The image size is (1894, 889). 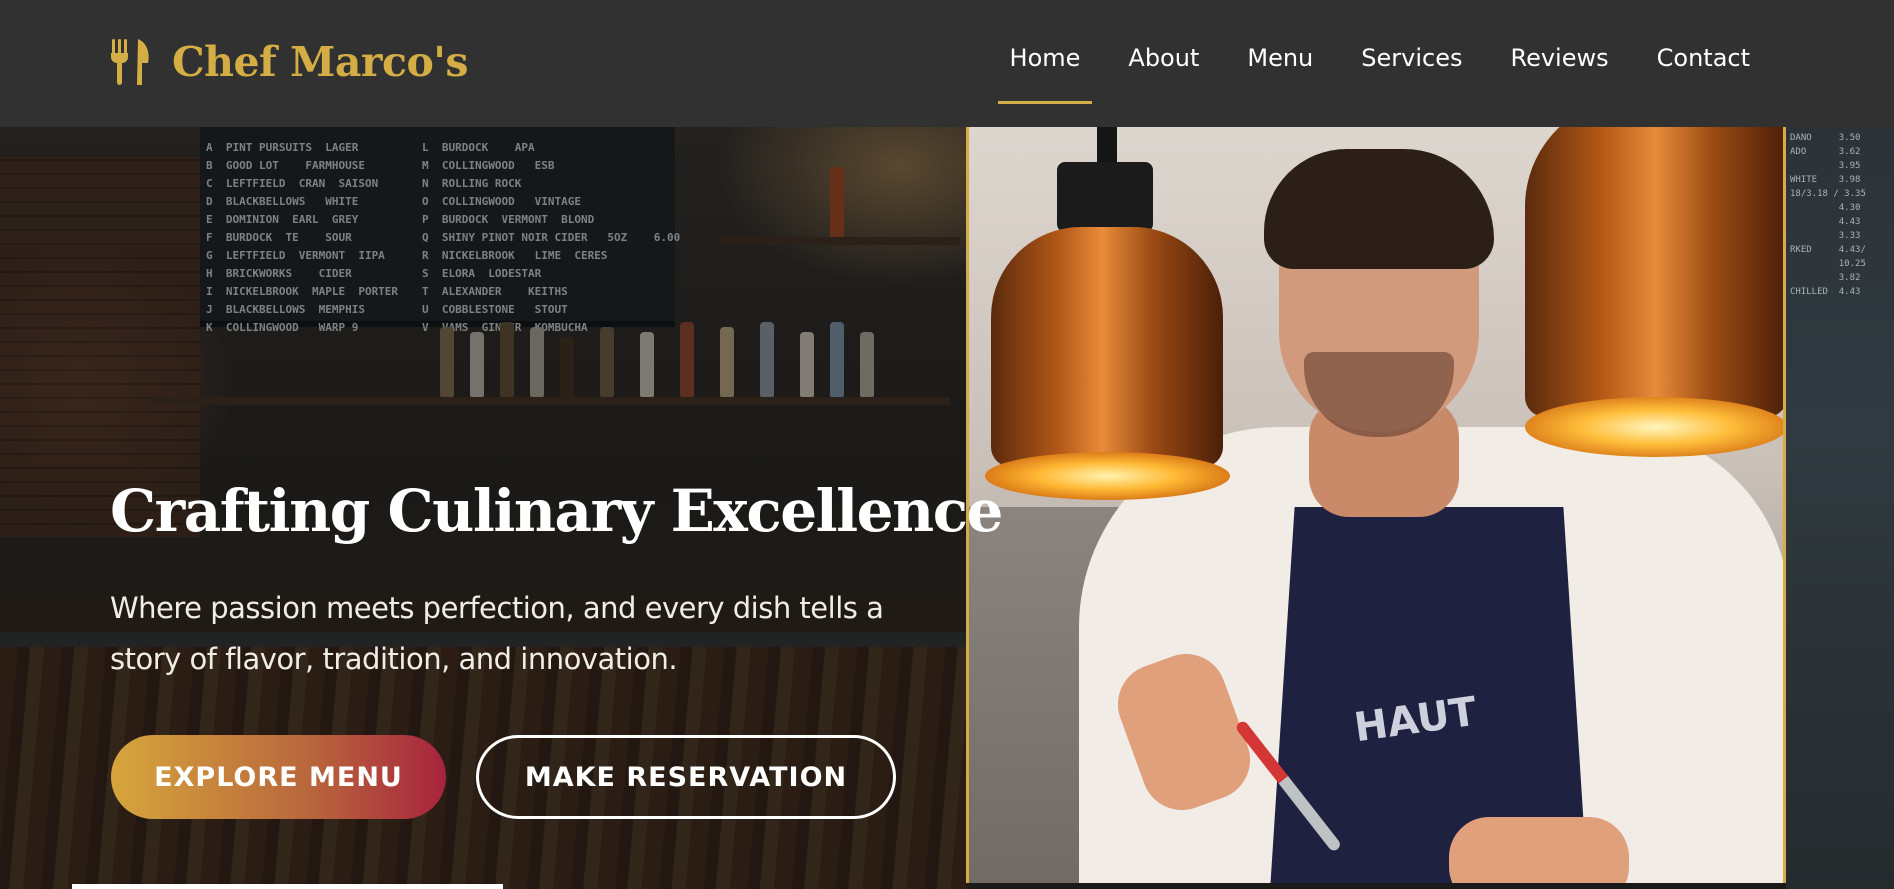 I want to click on heat-lamp-left, so click(x=1107, y=347).